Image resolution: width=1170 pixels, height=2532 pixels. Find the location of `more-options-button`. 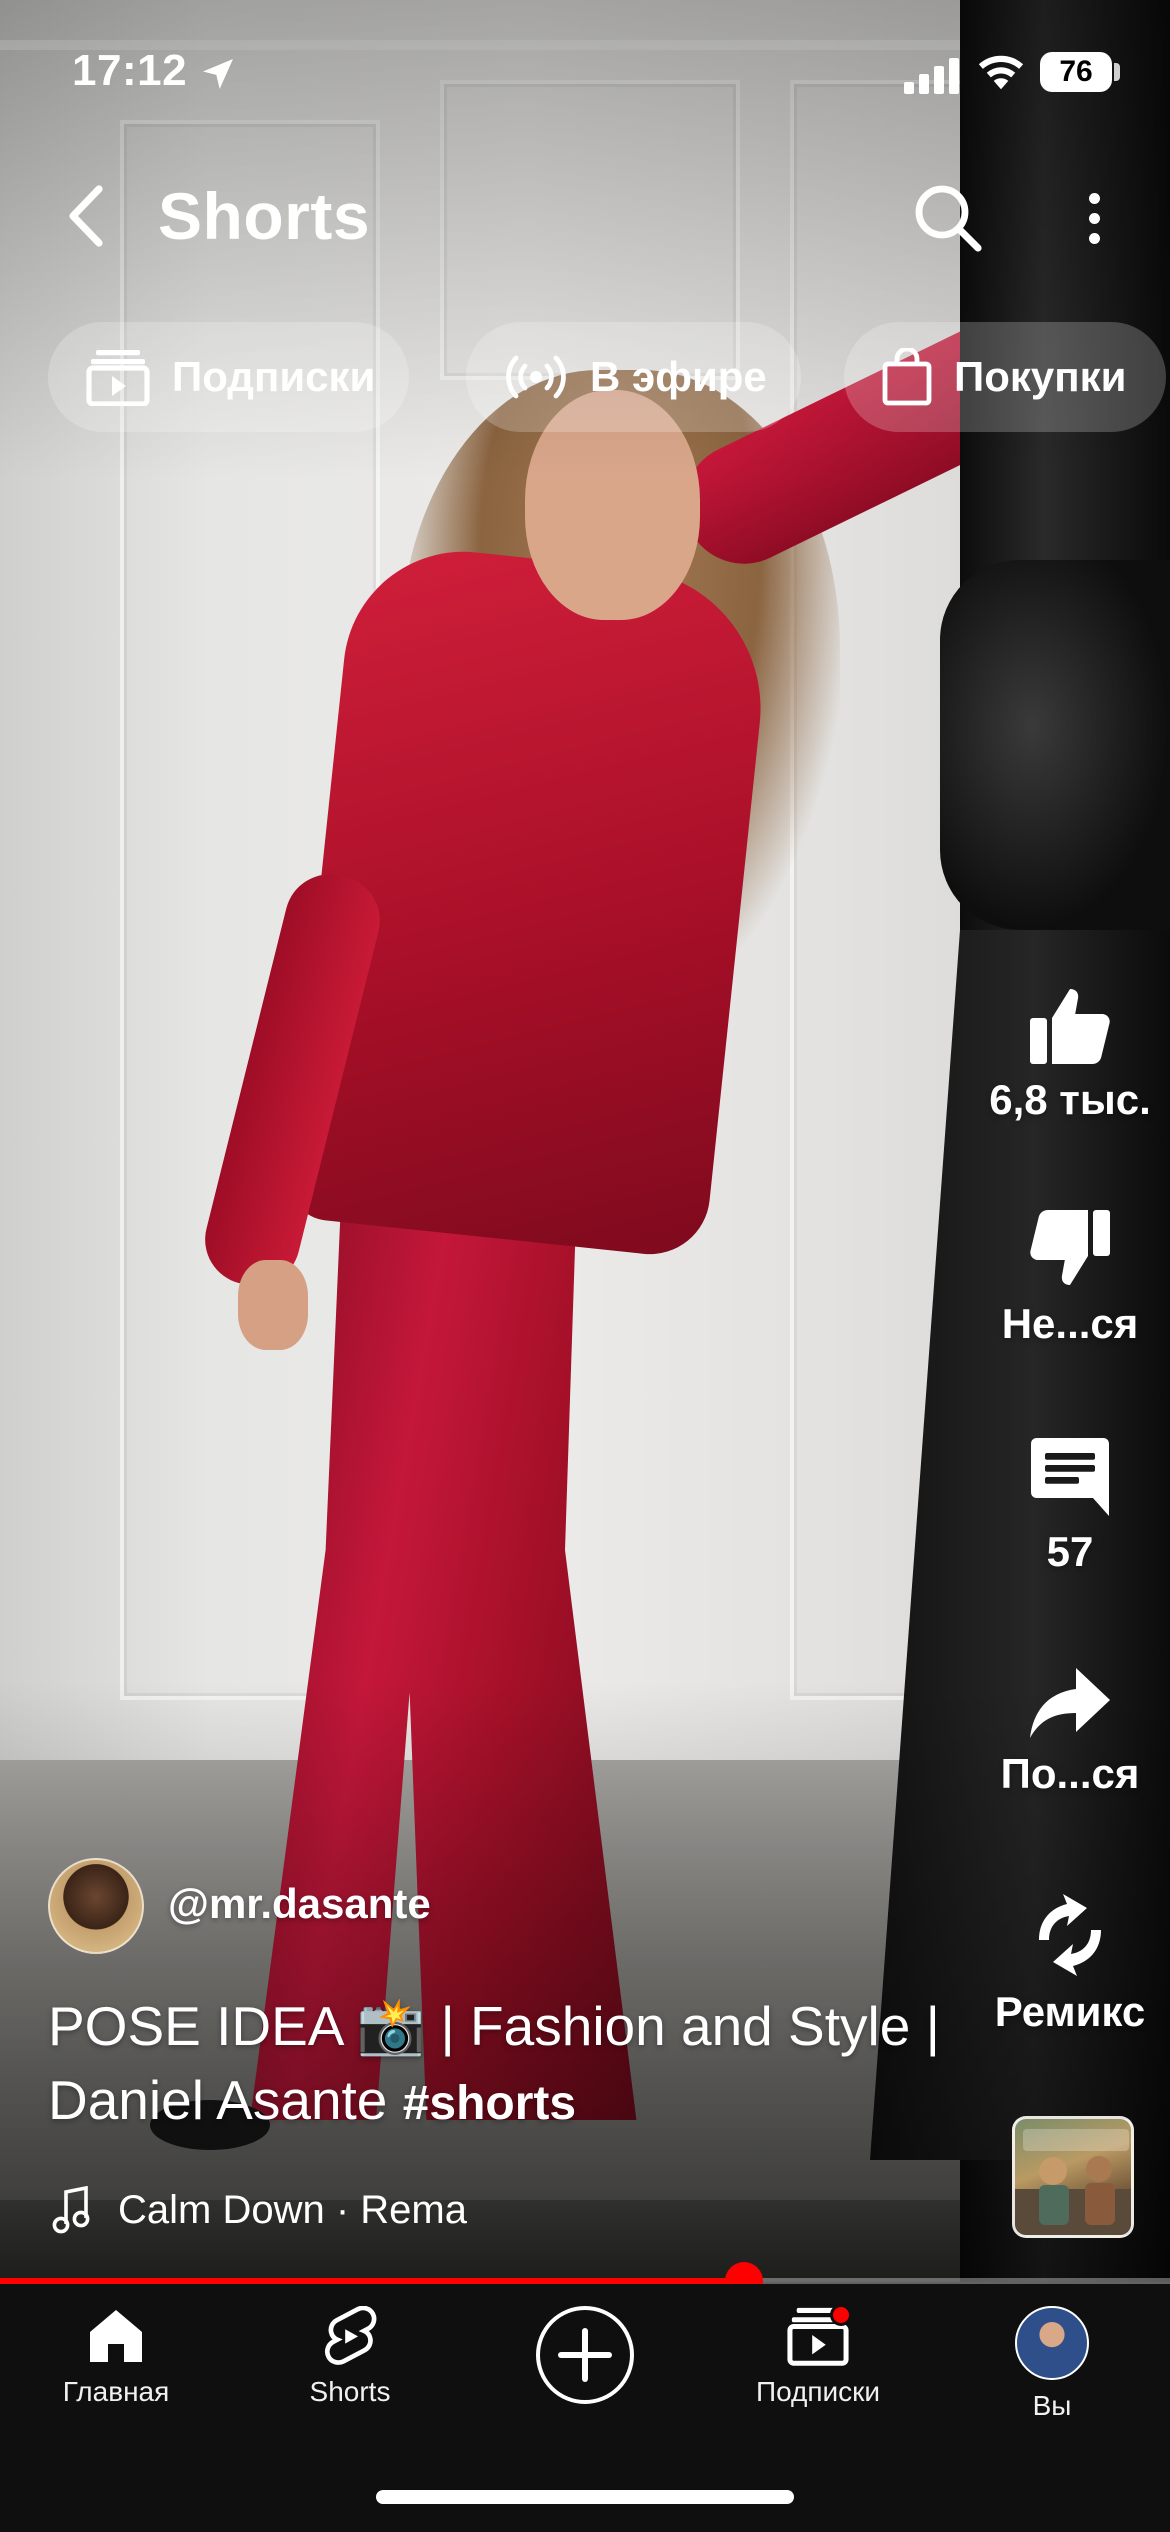

more-options-button is located at coordinates (1094, 218).